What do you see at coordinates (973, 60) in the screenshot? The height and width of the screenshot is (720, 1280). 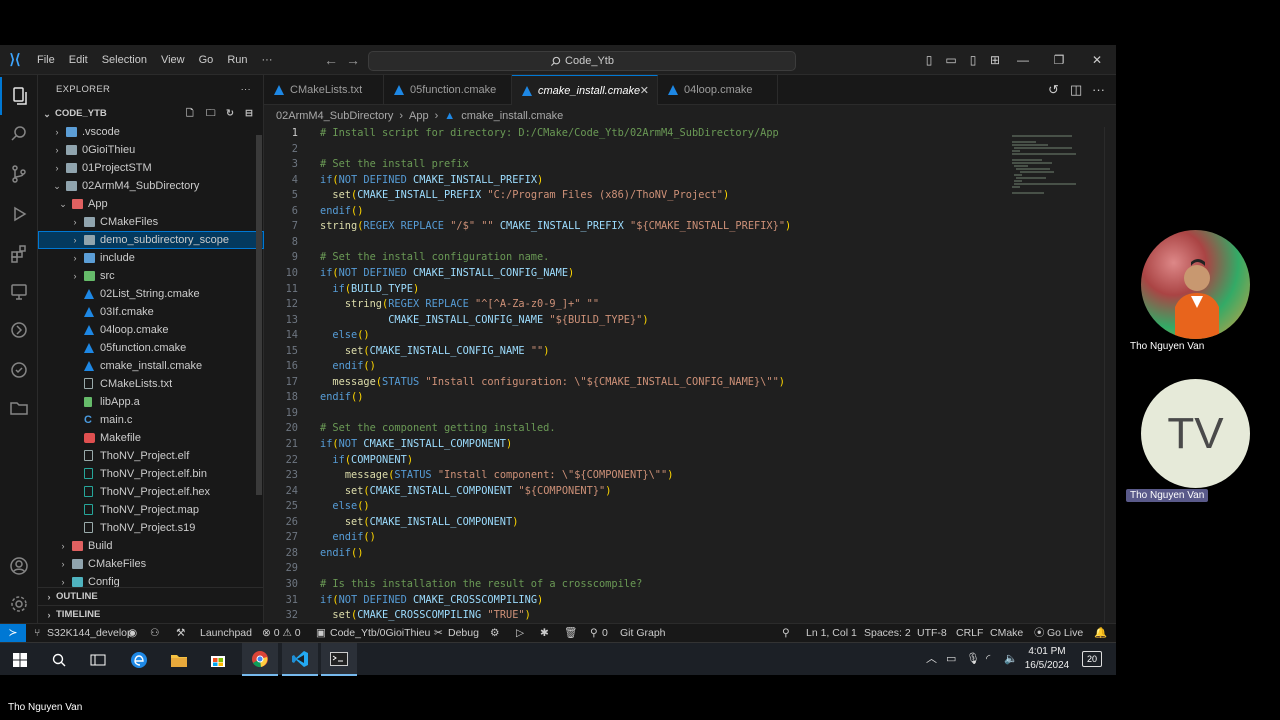 I see `toggle-secondary-sidebar-icon: ▯` at bounding box center [973, 60].